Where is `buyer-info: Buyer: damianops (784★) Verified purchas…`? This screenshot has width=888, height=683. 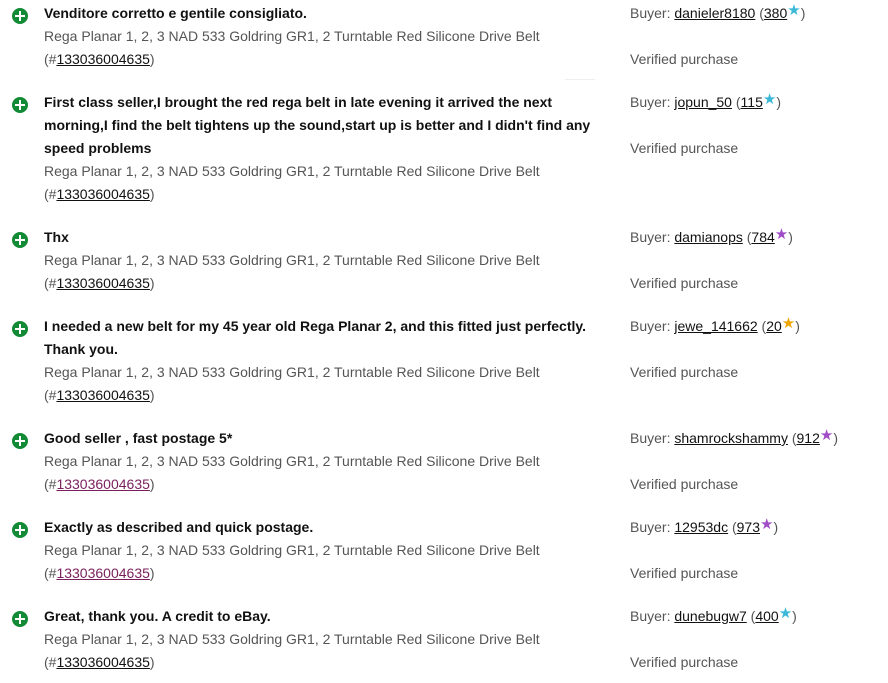 buyer-info: Buyer: damianops (784★) Verified purchas… is located at coordinates (711, 260).